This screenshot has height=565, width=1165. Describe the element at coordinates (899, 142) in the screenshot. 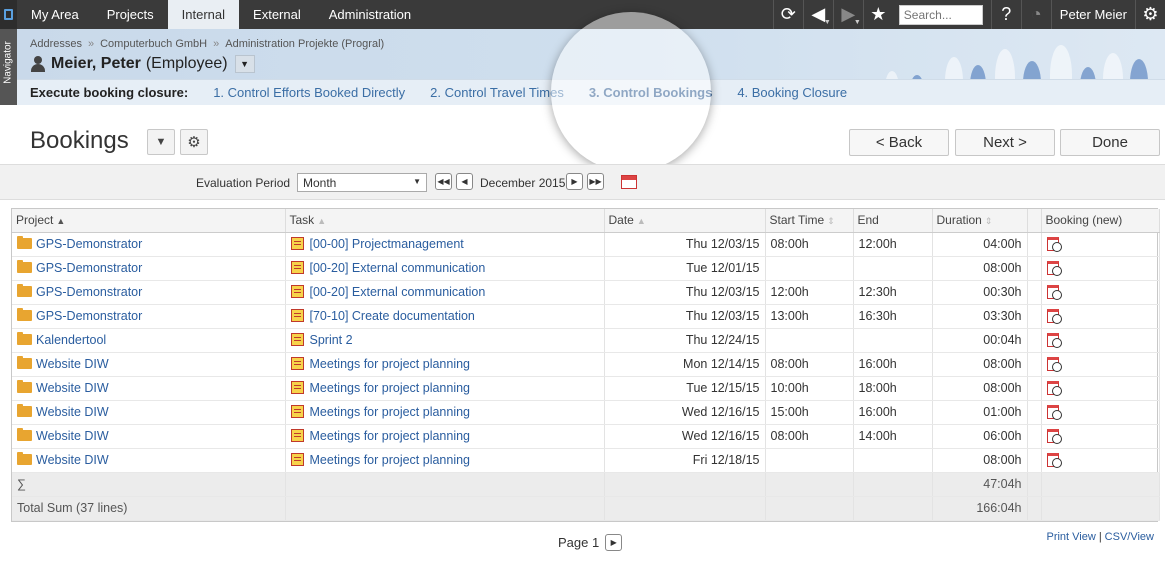

I see `back-button: < Back` at that location.